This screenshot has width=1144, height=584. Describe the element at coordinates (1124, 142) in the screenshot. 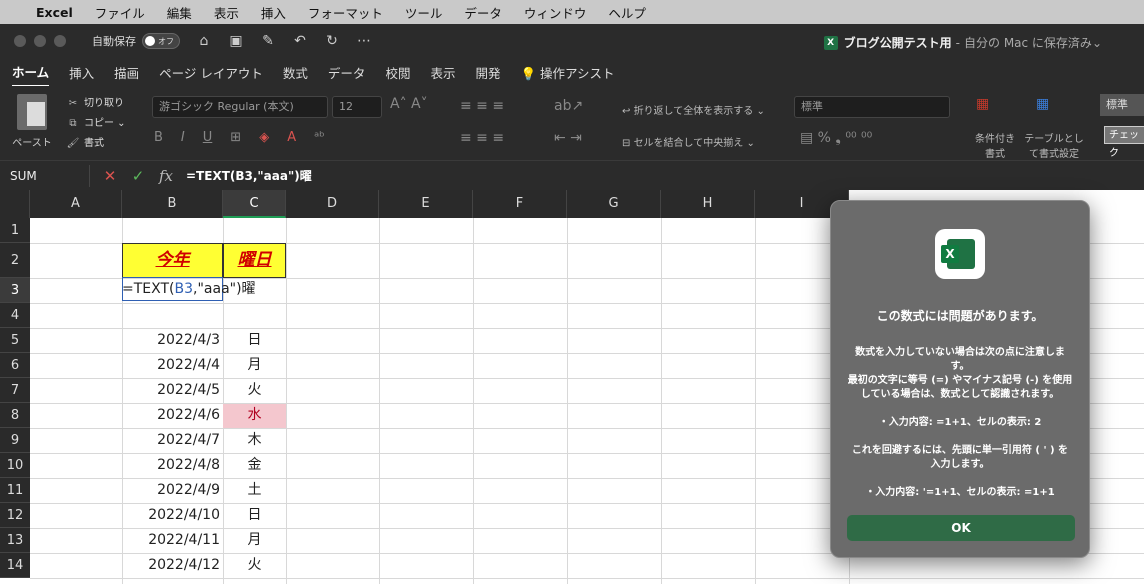

I see `style-check: チェック` at that location.